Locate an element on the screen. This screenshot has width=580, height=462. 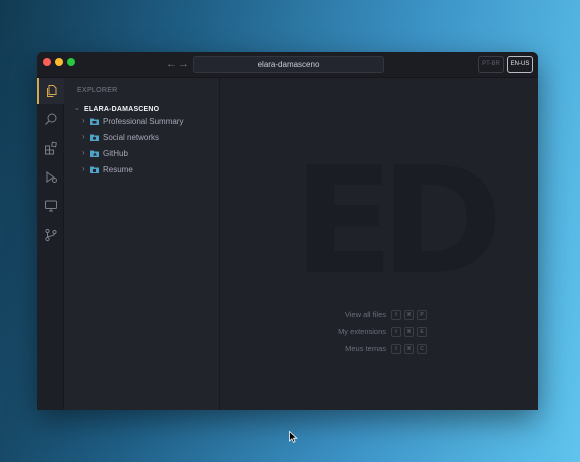
activity-monitor is located at coordinates (50, 206).